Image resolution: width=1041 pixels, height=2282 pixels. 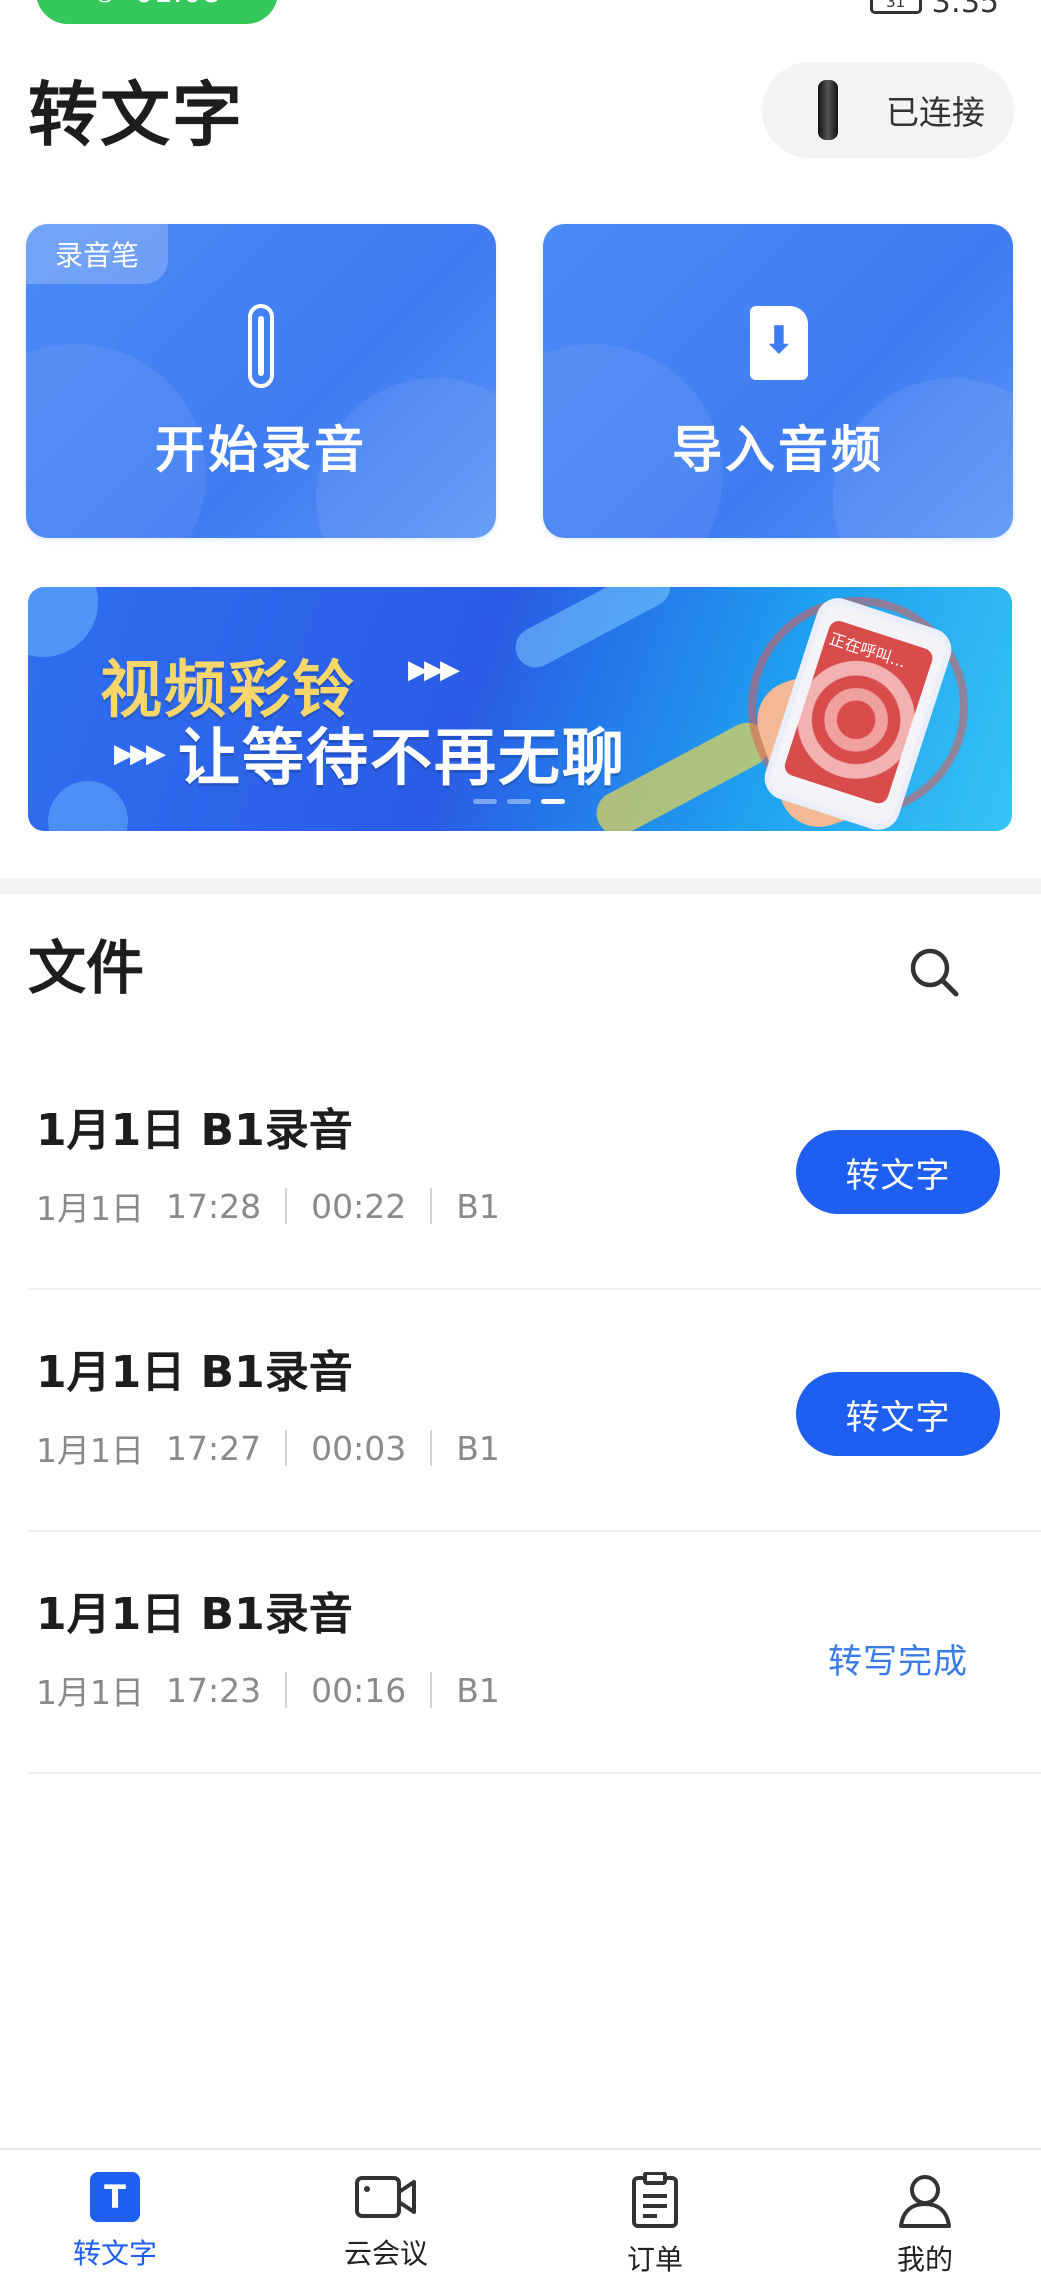 I want to click on start-recording-card: 录音笔 开始录音, so click(x=261, y=381).